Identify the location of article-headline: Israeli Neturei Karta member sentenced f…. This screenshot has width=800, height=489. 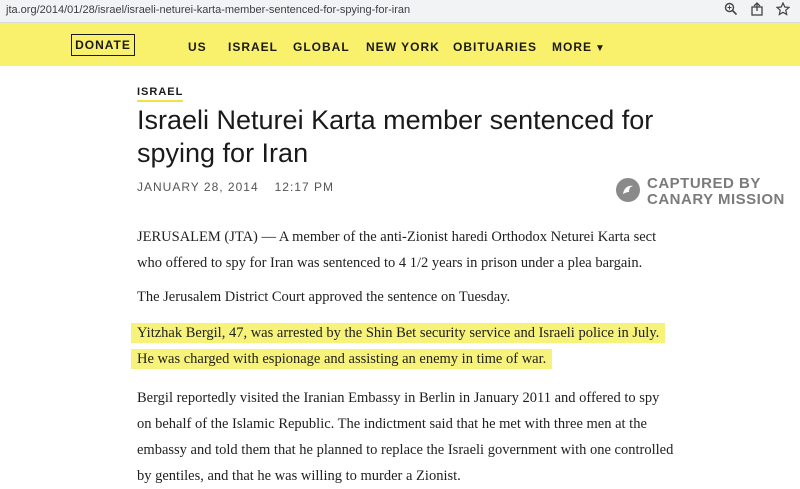
(395, 136).